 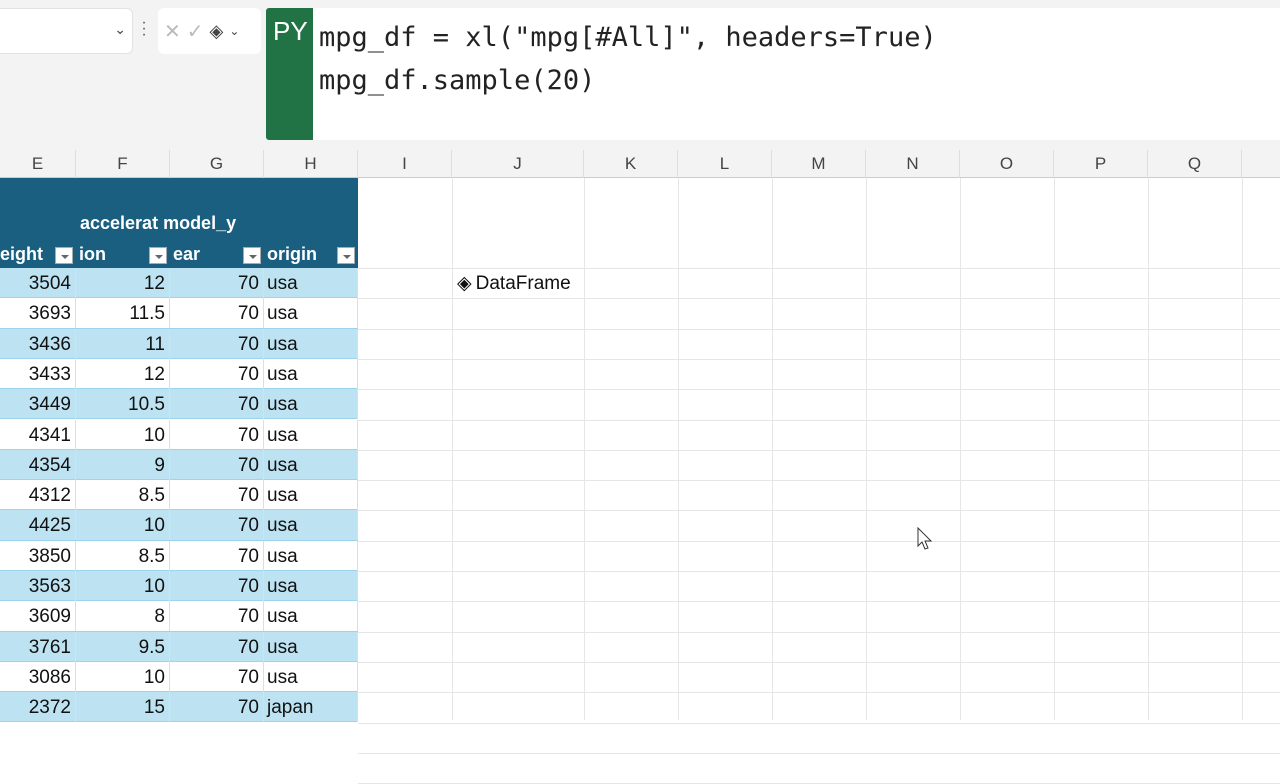 I want to click on table-cell: 3761, so click(x=38, y=646).